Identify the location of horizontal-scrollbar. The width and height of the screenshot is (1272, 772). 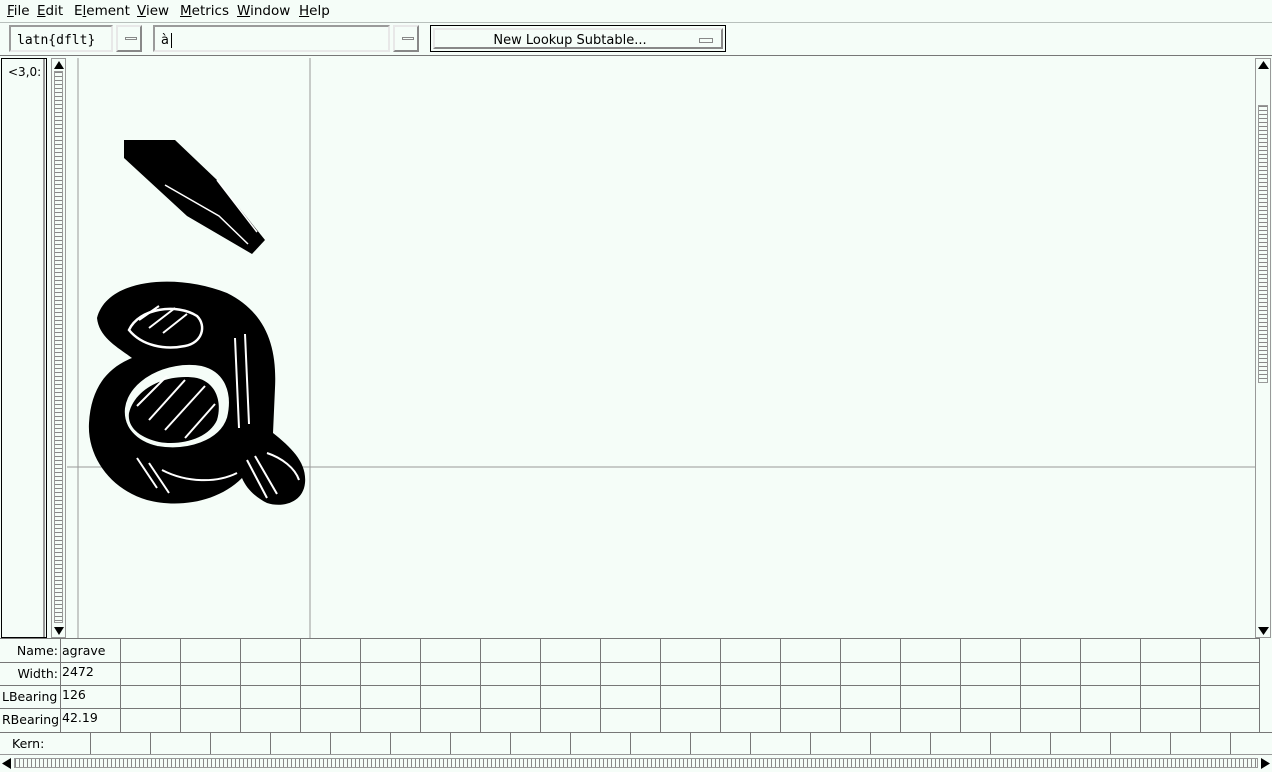
(636, 763).